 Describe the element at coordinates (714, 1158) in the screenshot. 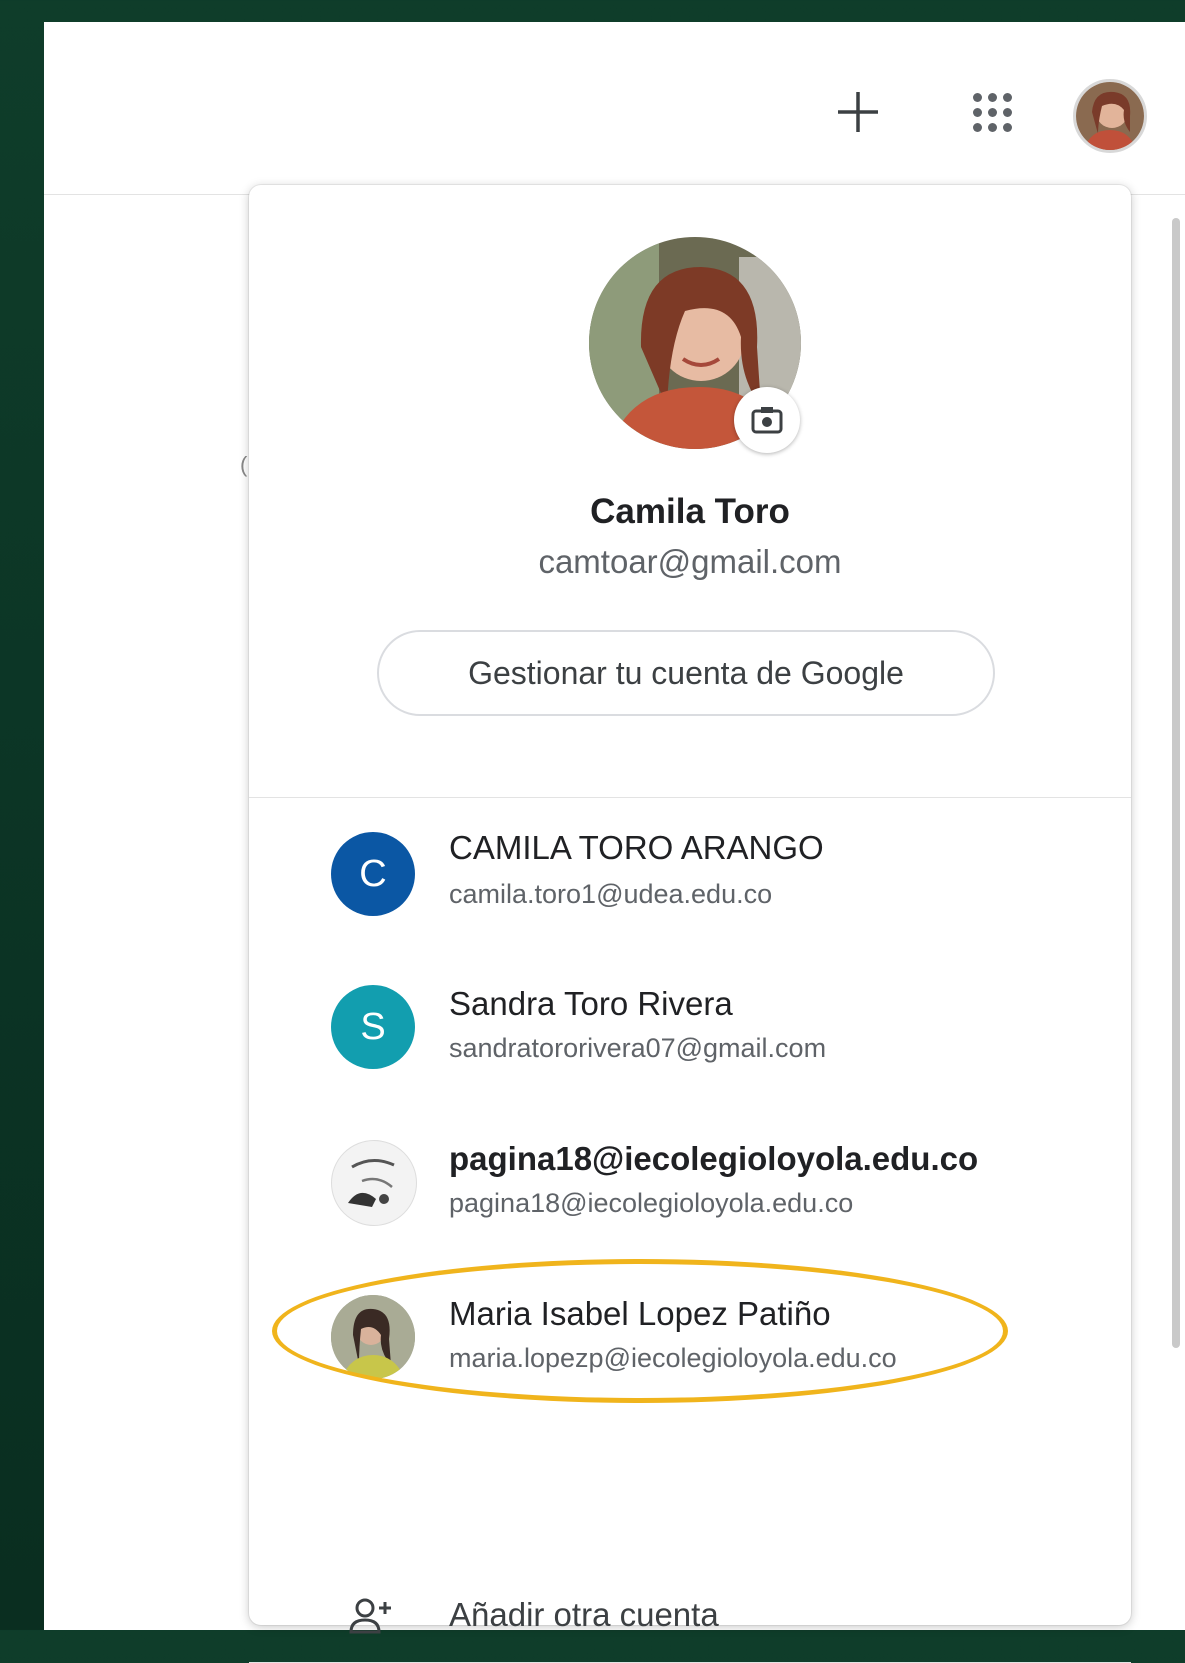

I see `account-name: pagina18@iecolegioloyola.edu.co` at that location.